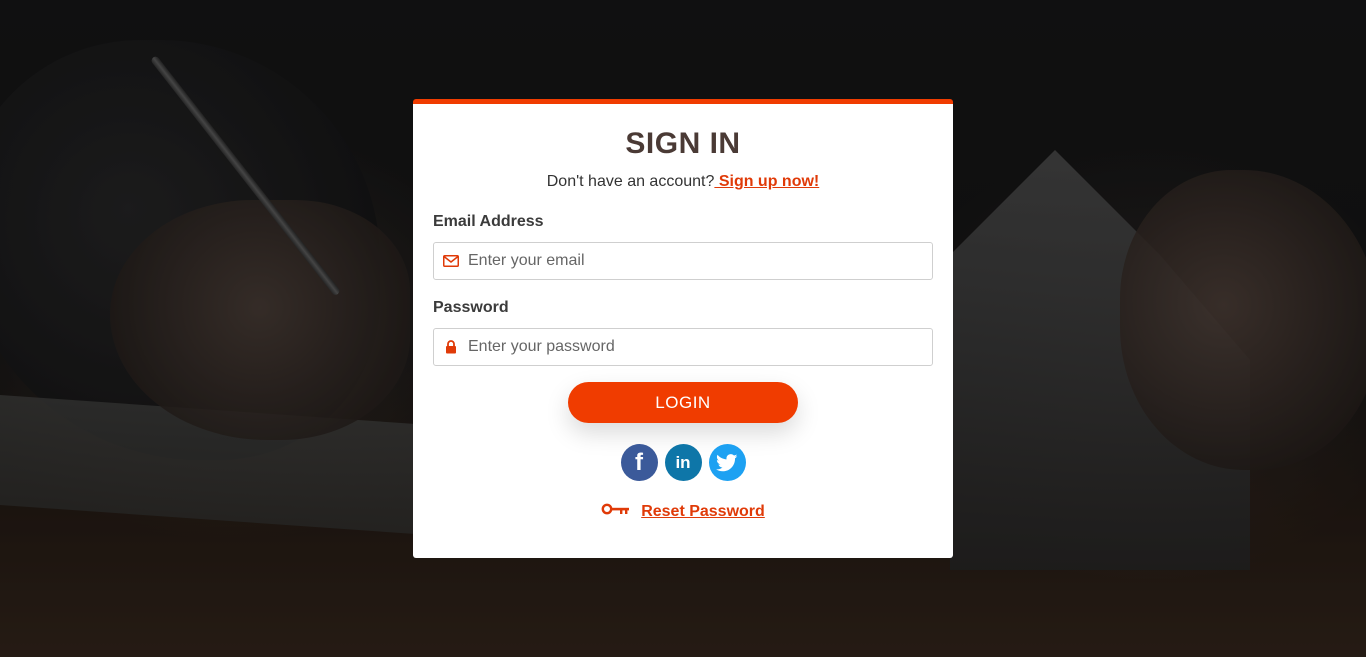  I want to click on reset-password-link: Reset Password, so click(703, 512).